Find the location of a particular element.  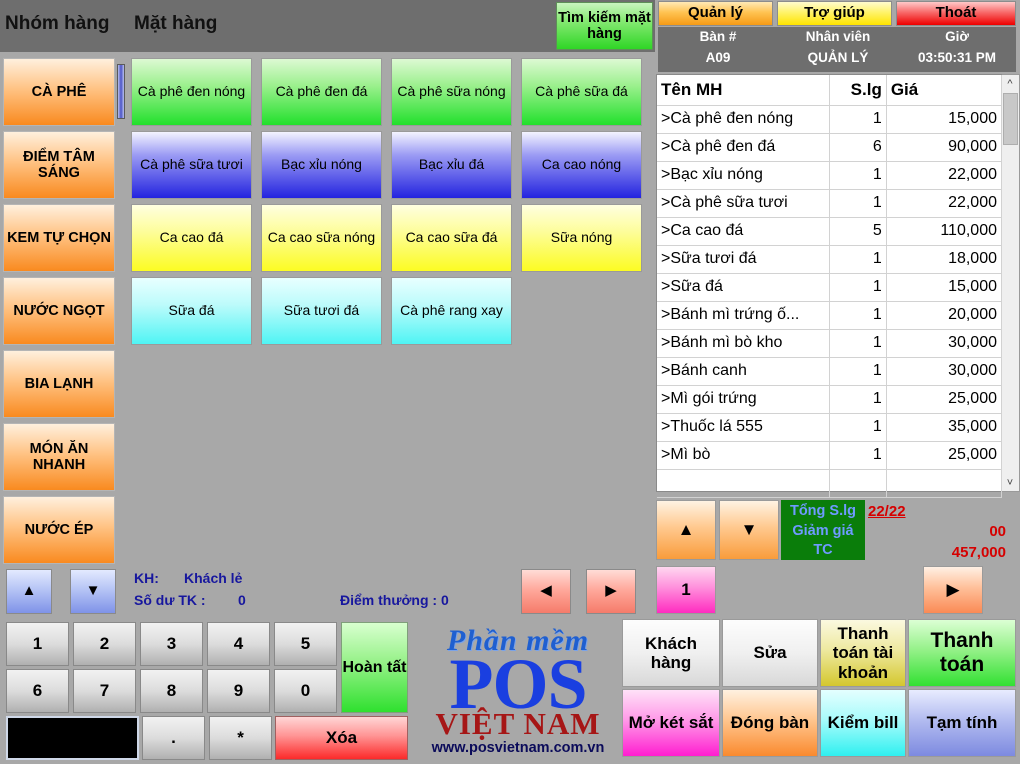

action-button-2: Thanh toán tài khoản is located at coordinates (863, 653).